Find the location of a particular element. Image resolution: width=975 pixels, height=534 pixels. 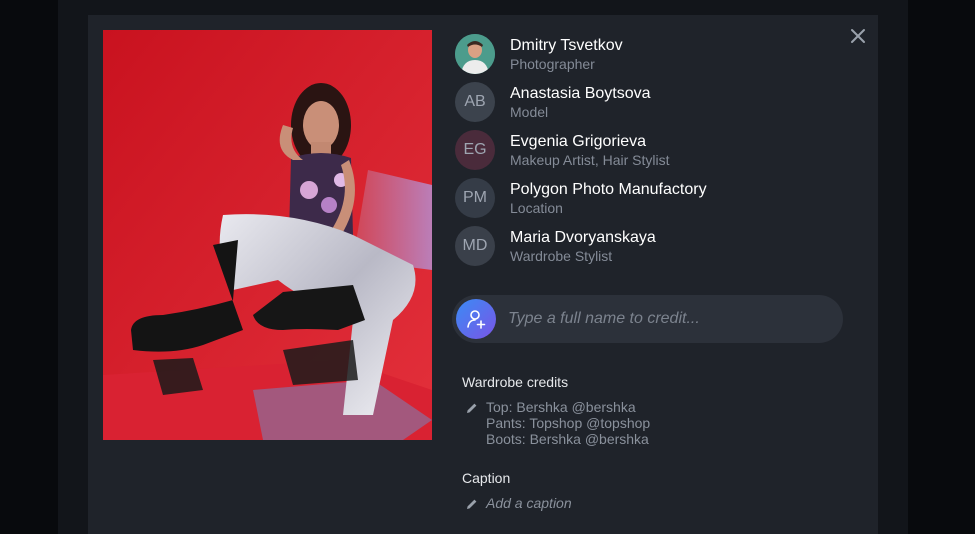

credit-item: AB Anastasia Boytsova Model is located at coordinates (645, 102).